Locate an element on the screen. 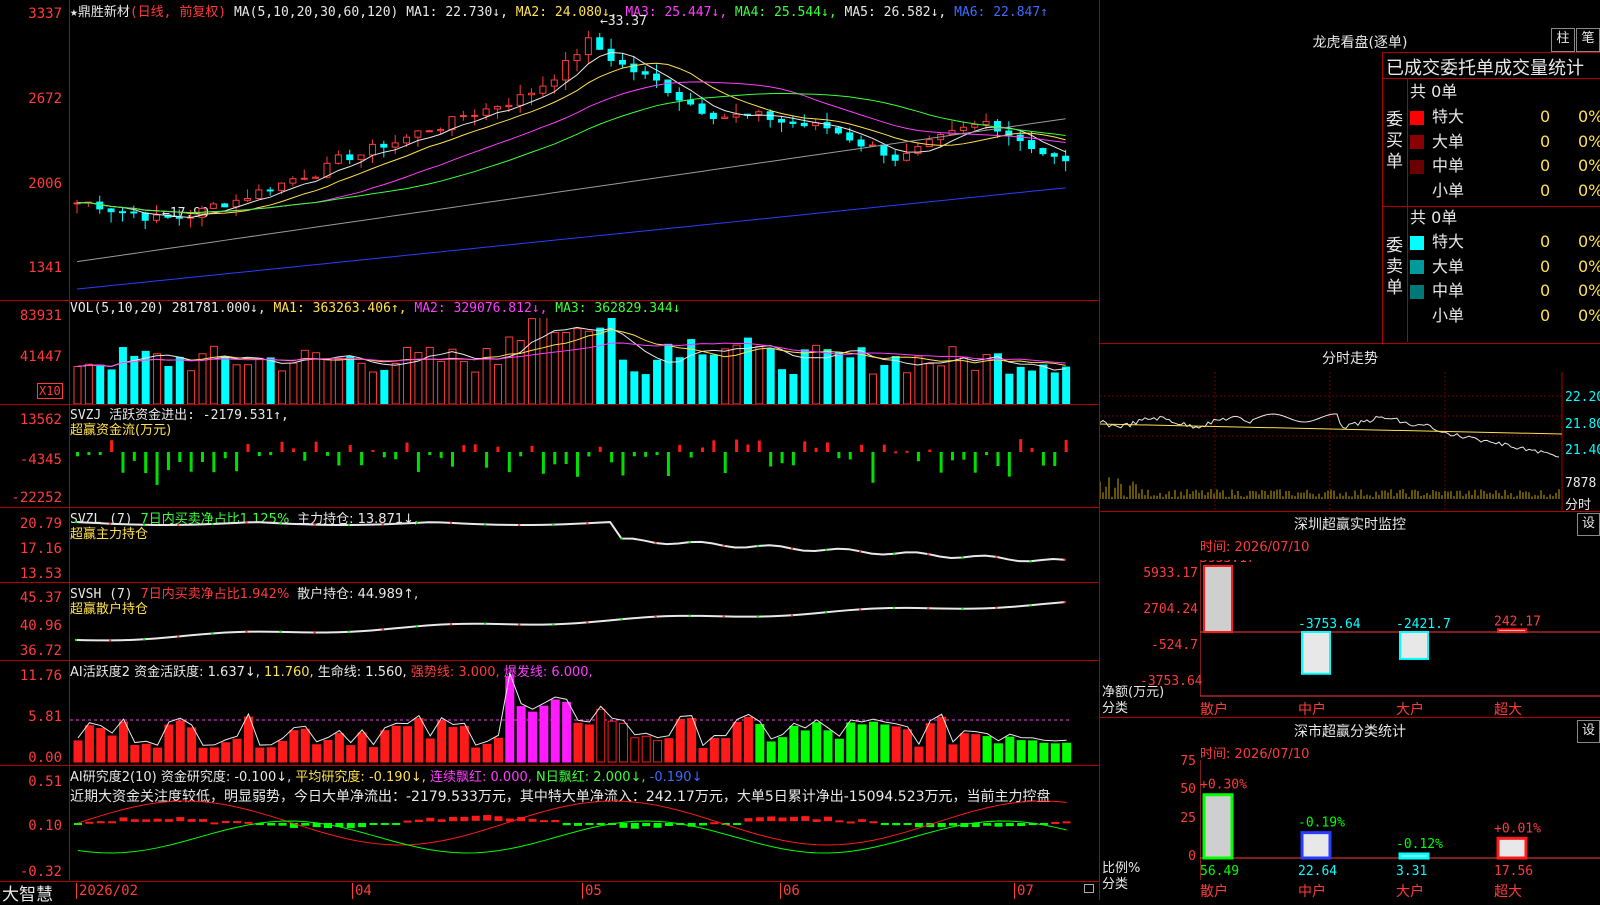  sz-monitor-chart: 5933.17 散户 -3753.64 中户 -2421.7 大户 242.17 超大 is located at coordinates (1400, 638).